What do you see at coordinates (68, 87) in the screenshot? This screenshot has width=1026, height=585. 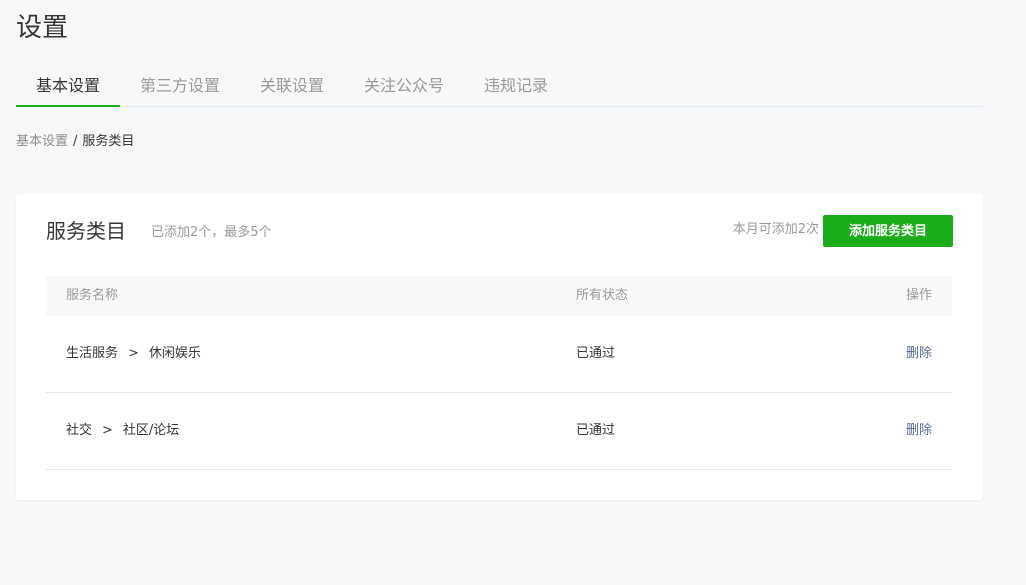 I see `tab-basic-settings: 基本设置` at bounding box center [68, 87].